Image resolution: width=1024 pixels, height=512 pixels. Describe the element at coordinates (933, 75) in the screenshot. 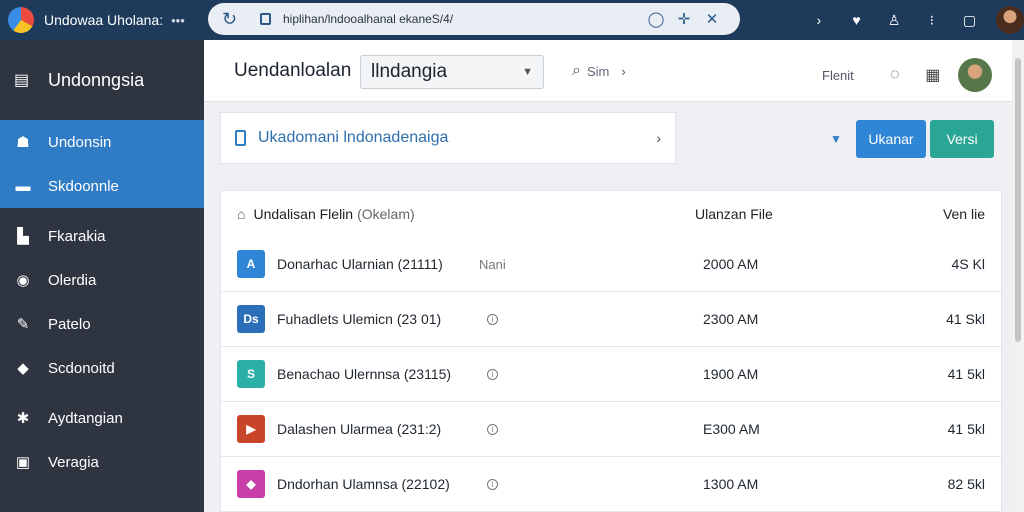

I see `calendar-icon: ▦` at that location.